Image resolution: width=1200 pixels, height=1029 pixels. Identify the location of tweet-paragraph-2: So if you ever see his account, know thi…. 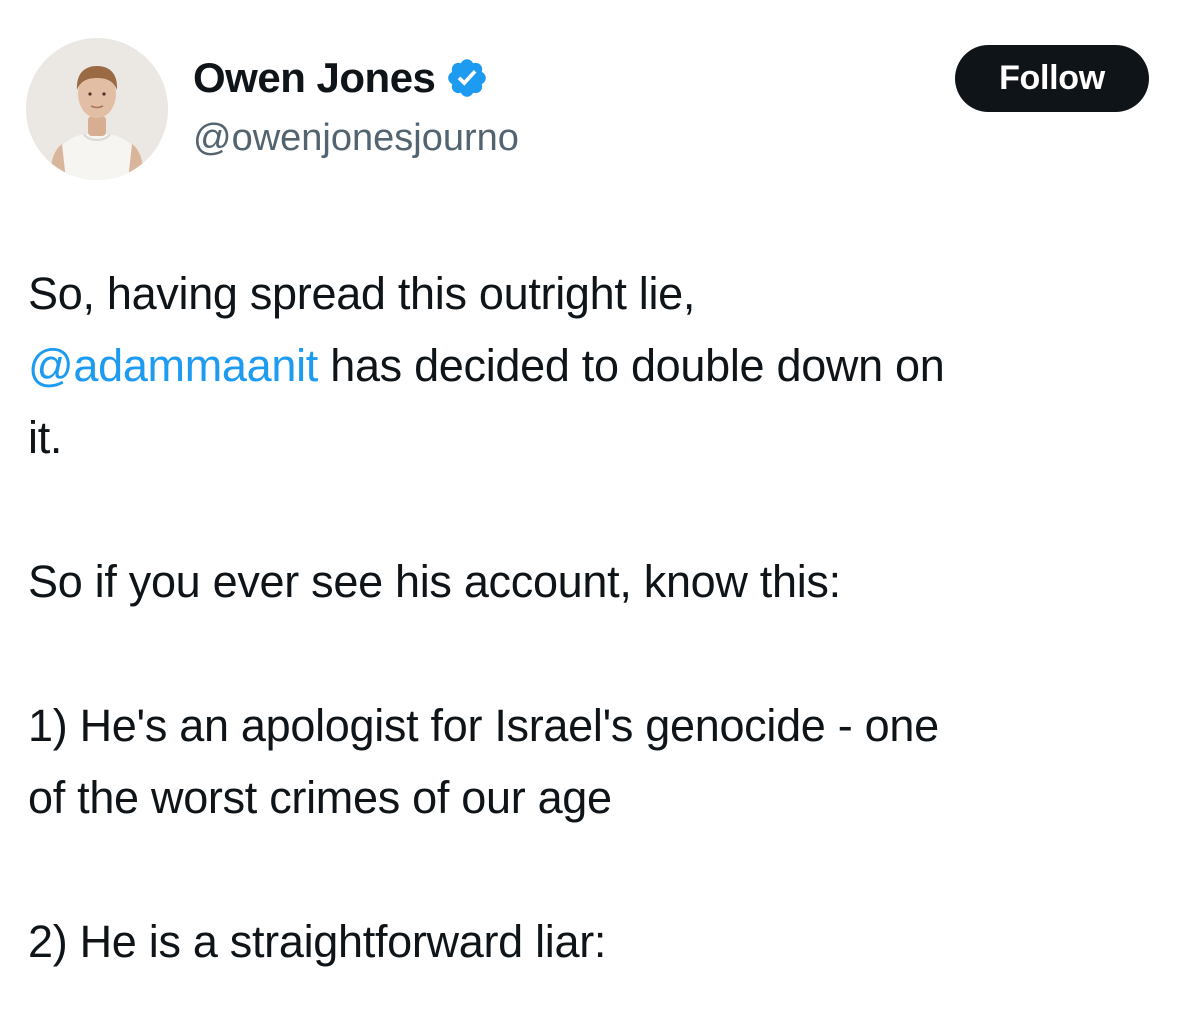
(603, 582).